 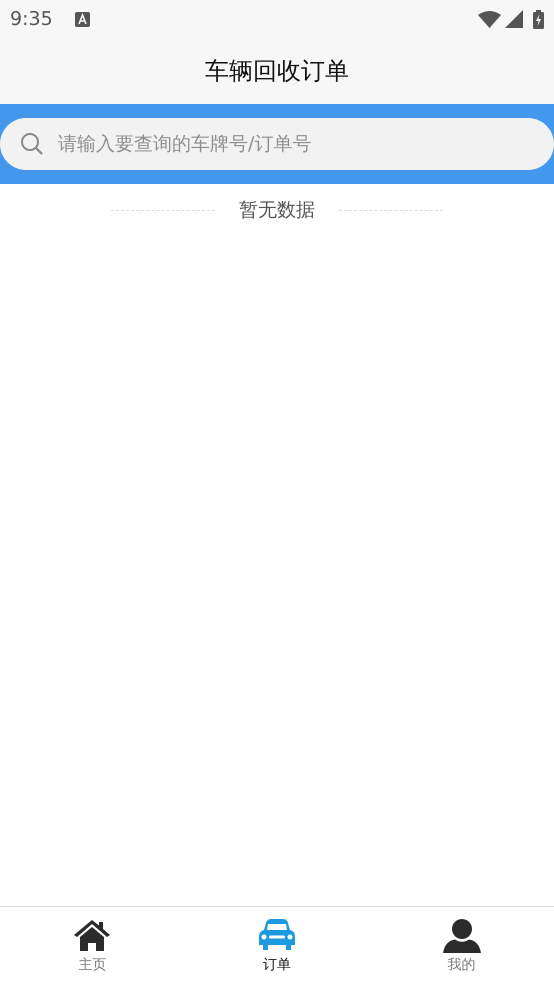 What do you see at coordinates (514, 19) in the screenshot?
I see `signal-icon` at bounding box center [514, 19].